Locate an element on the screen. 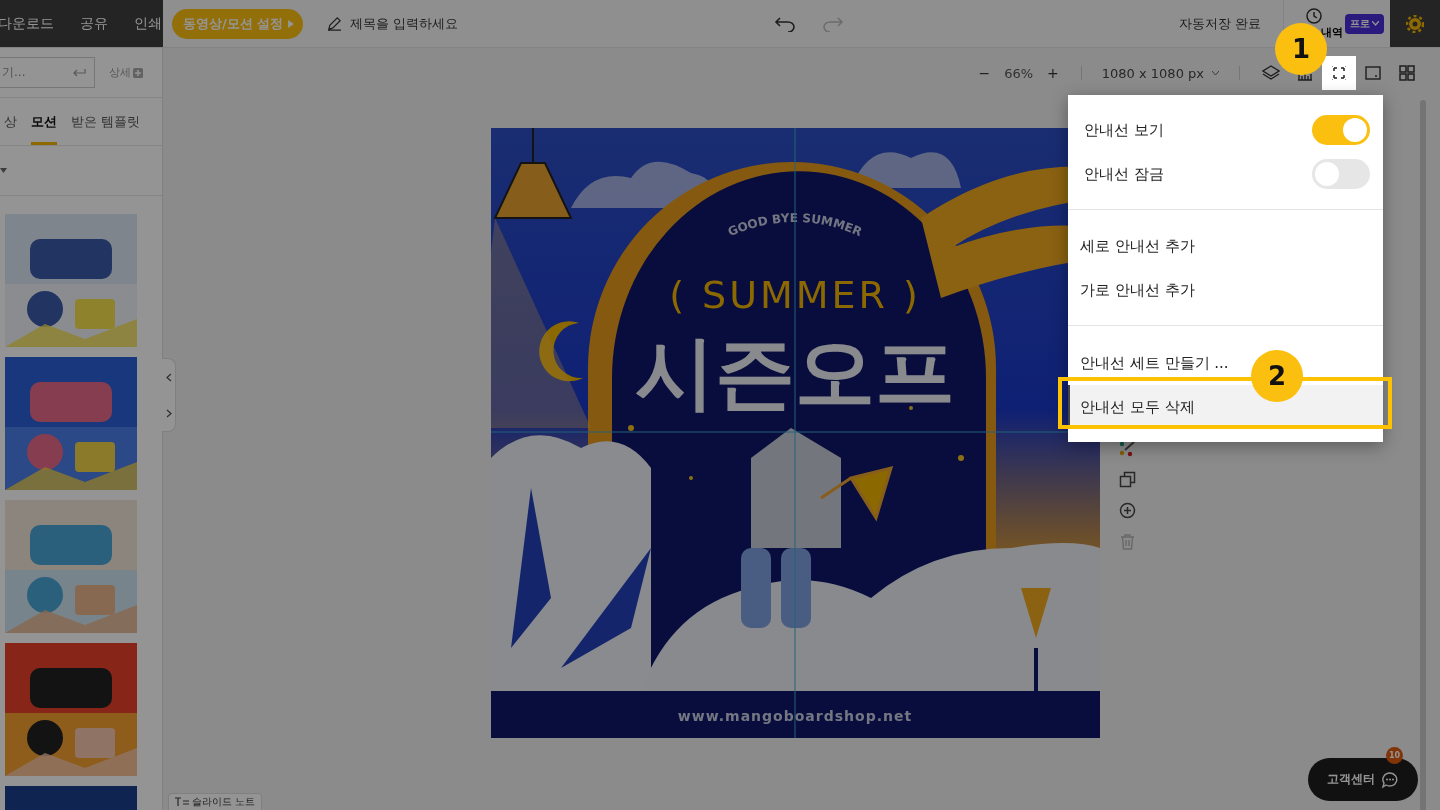 The width and height of the screenshot is (1440, 810). top-menu-item: 공유 is located at coordinates (100, 23).